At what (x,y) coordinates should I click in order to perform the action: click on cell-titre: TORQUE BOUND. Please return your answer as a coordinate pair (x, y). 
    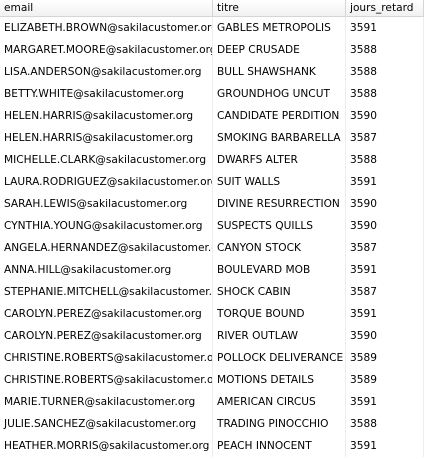
    Looking at the image, I should click on (279, 314).